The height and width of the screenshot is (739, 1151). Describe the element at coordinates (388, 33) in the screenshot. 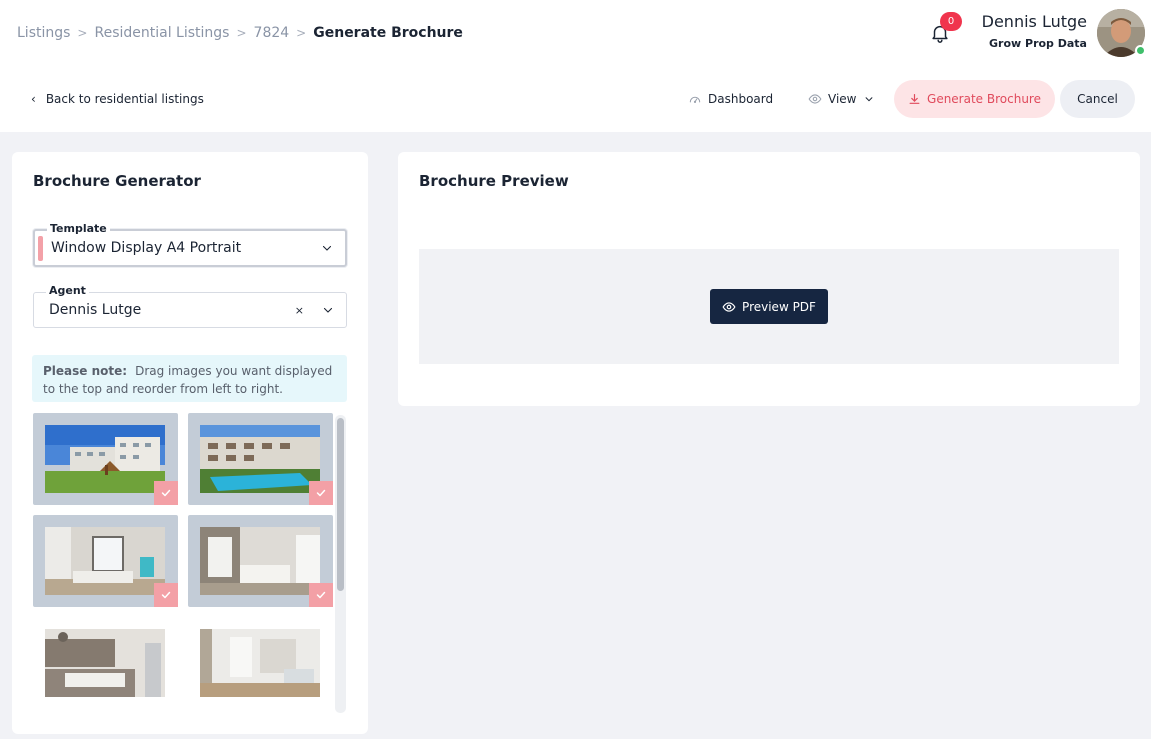

I see `breadcrumb-current: Generate Brochure` at that location.